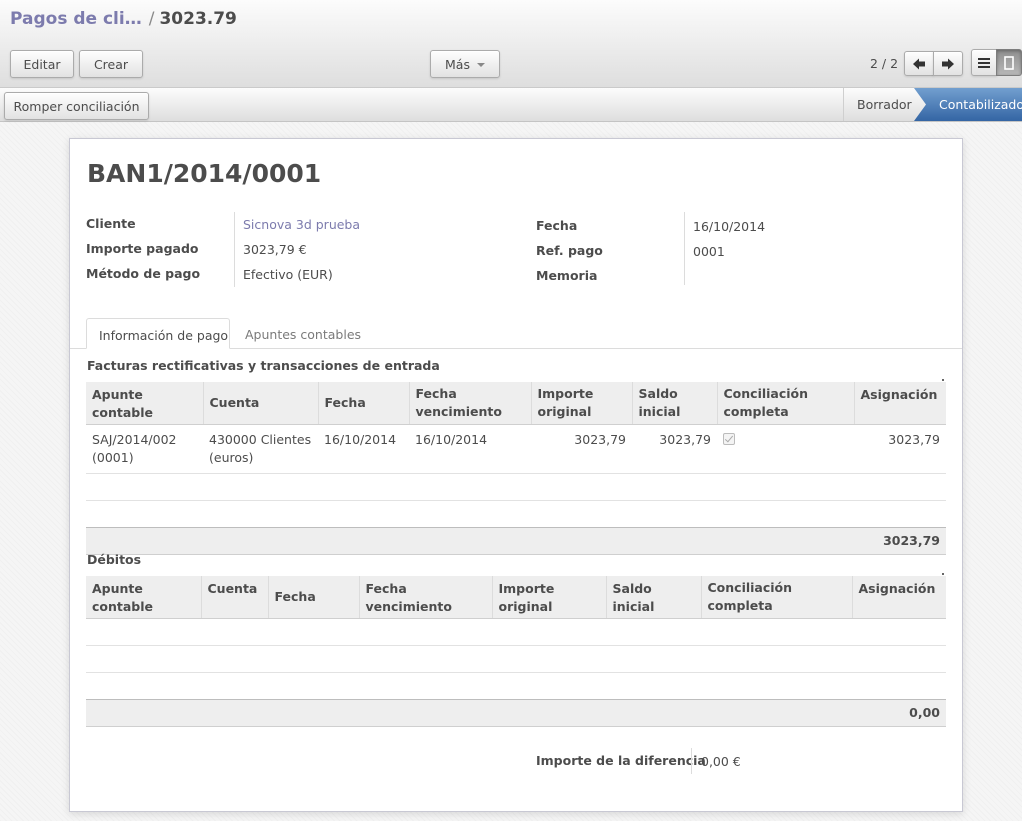 The image size is (1022, 821). What do you see at coordinates (114, 559) in the screenshot?
I see `debits-section-title: Débitos` at bounding box center [114, 559].